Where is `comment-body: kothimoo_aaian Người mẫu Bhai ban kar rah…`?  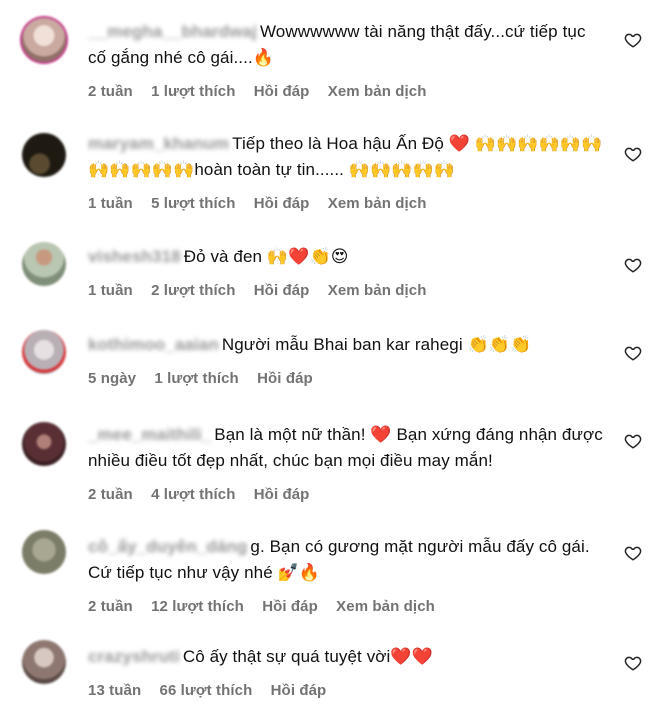
comment-body: kothimoo_aaian Người mẫu Bhai ban kar rah… is located at coordinates (348, 362).